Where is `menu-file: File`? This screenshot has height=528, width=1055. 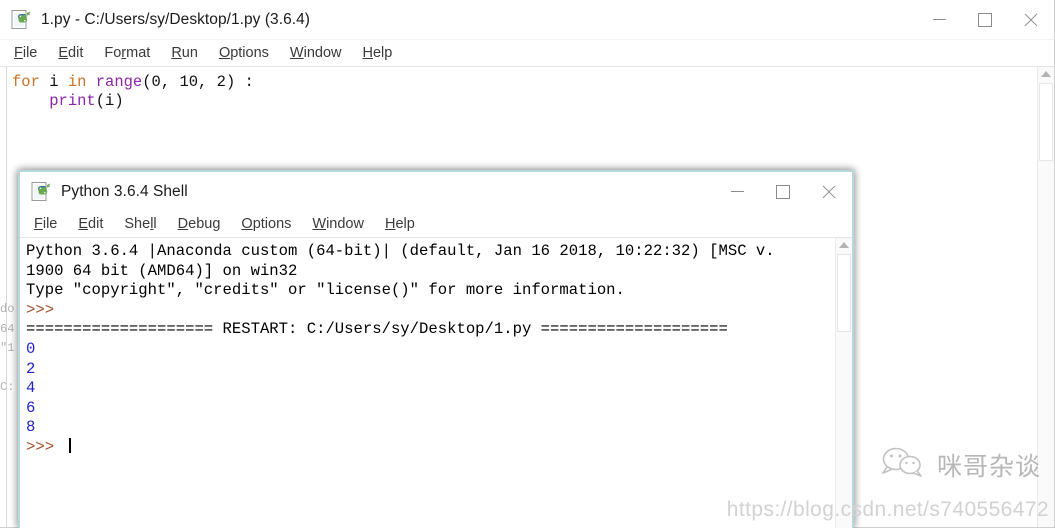 menu-file: File is located at coordinates (25, 53).